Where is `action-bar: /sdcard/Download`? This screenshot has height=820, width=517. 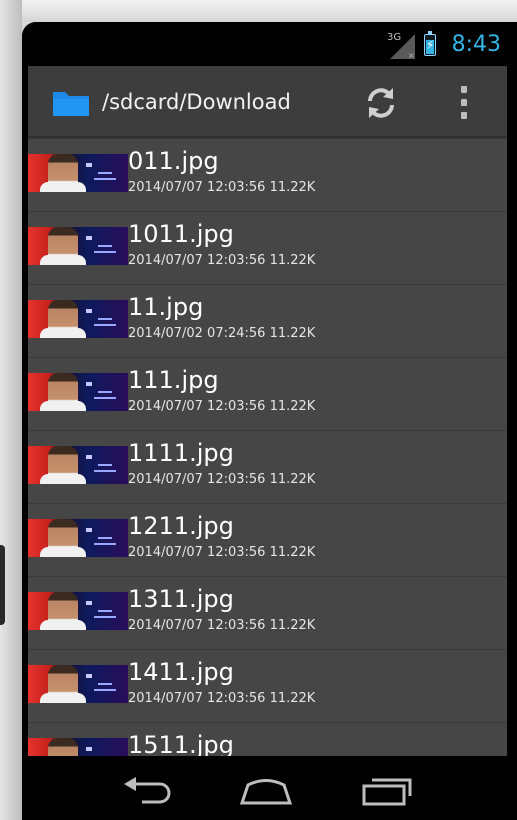 action-bar: /sdcard/Download is located at coordinates (267, 102).